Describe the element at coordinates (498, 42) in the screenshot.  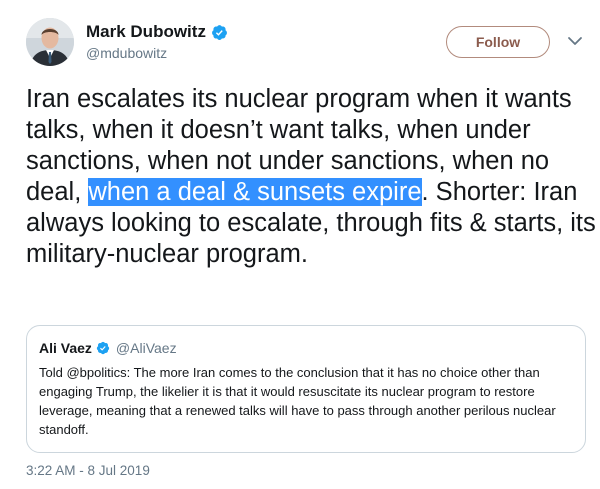
I see `follow-button: Follow` at that location.